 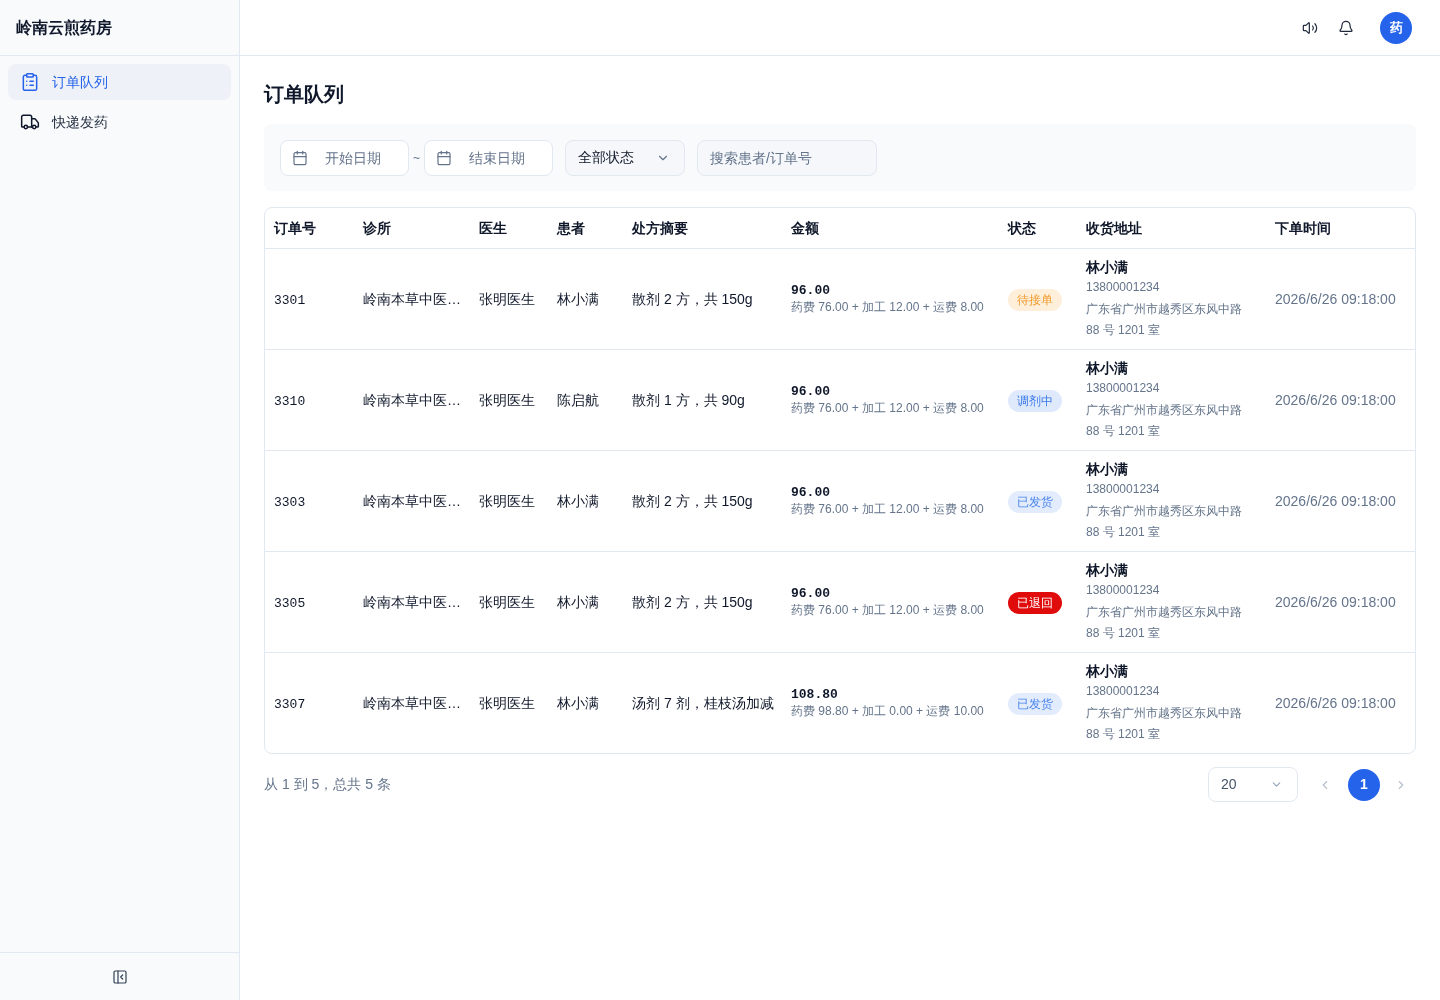 What do you see at coordinates (290, 502) in the screenshot?
I see `order-number-cell: 3303` at bounding box center [290, 502].